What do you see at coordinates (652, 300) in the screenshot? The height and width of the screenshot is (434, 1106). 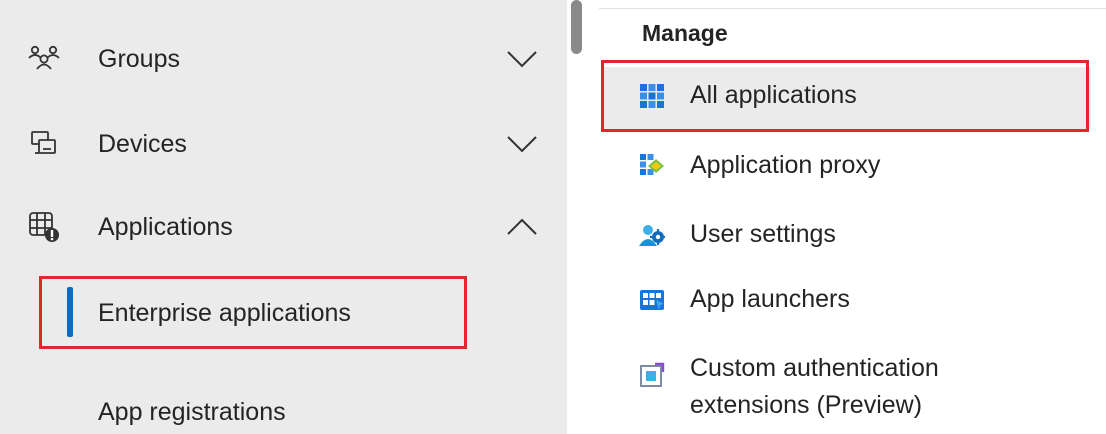 I see `app-launchers-icon` at bounding box center [652, 300].